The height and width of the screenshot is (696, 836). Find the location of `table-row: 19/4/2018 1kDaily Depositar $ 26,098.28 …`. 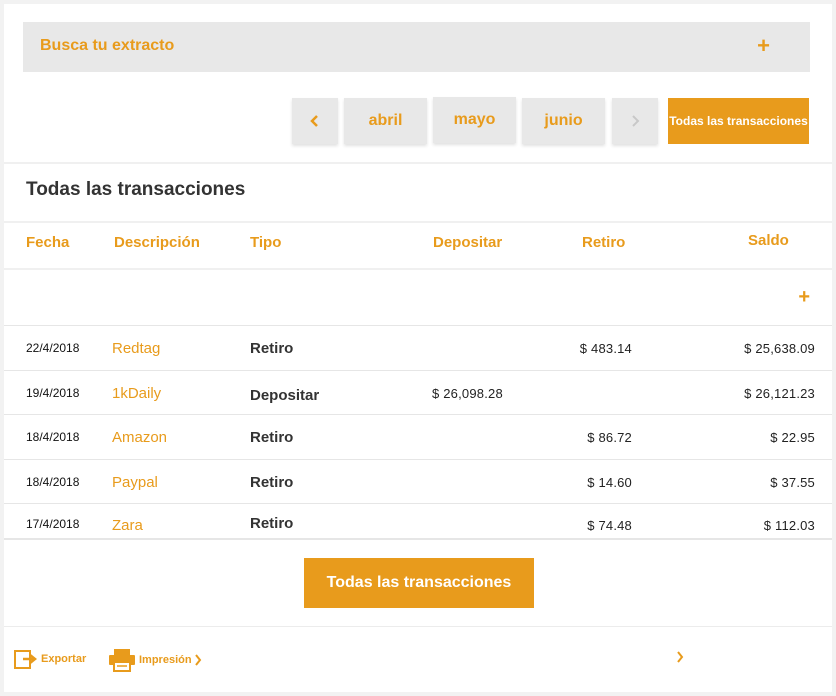

table-row: 19/4/2018 1kDaily Depositar $ 26,098.28 … is located at coordinates (418, 392).